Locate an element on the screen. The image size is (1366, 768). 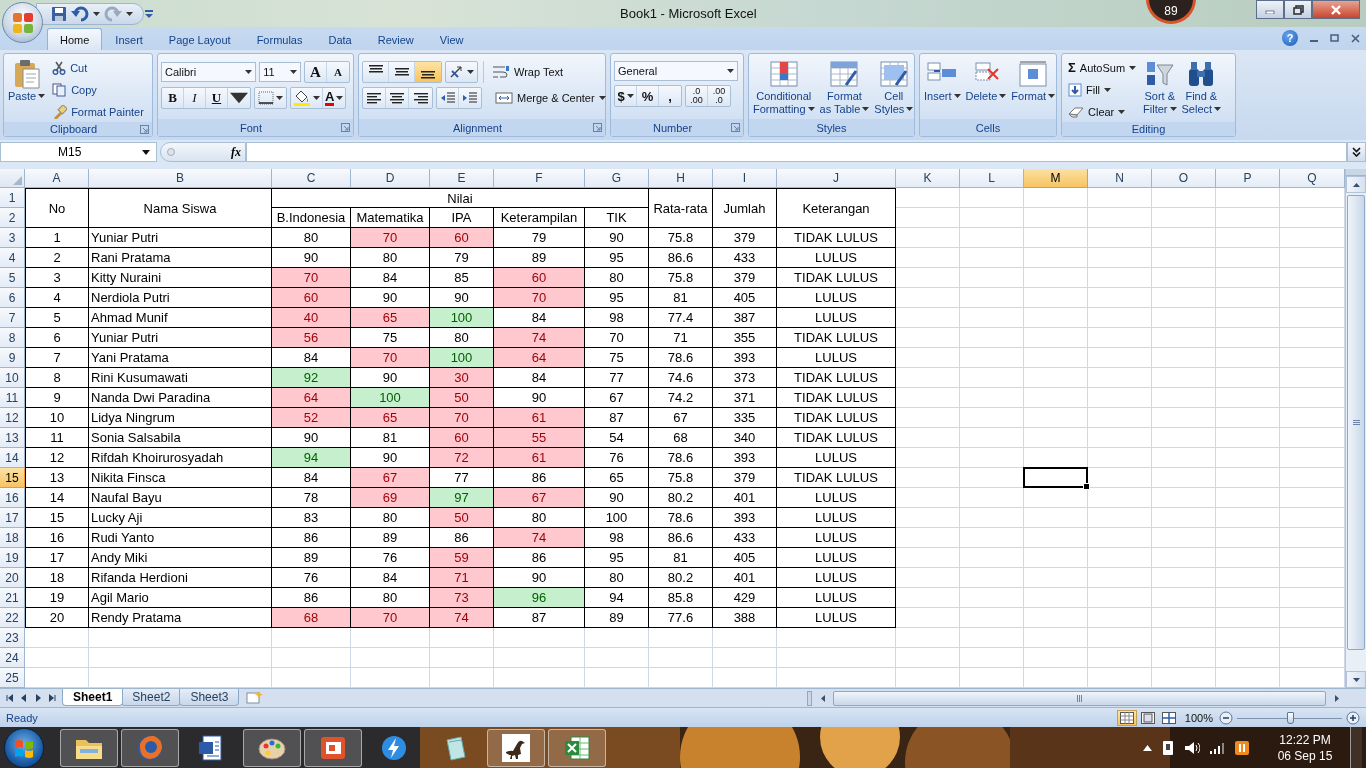
cut-button: Cut is located at coordinates (98, 67).